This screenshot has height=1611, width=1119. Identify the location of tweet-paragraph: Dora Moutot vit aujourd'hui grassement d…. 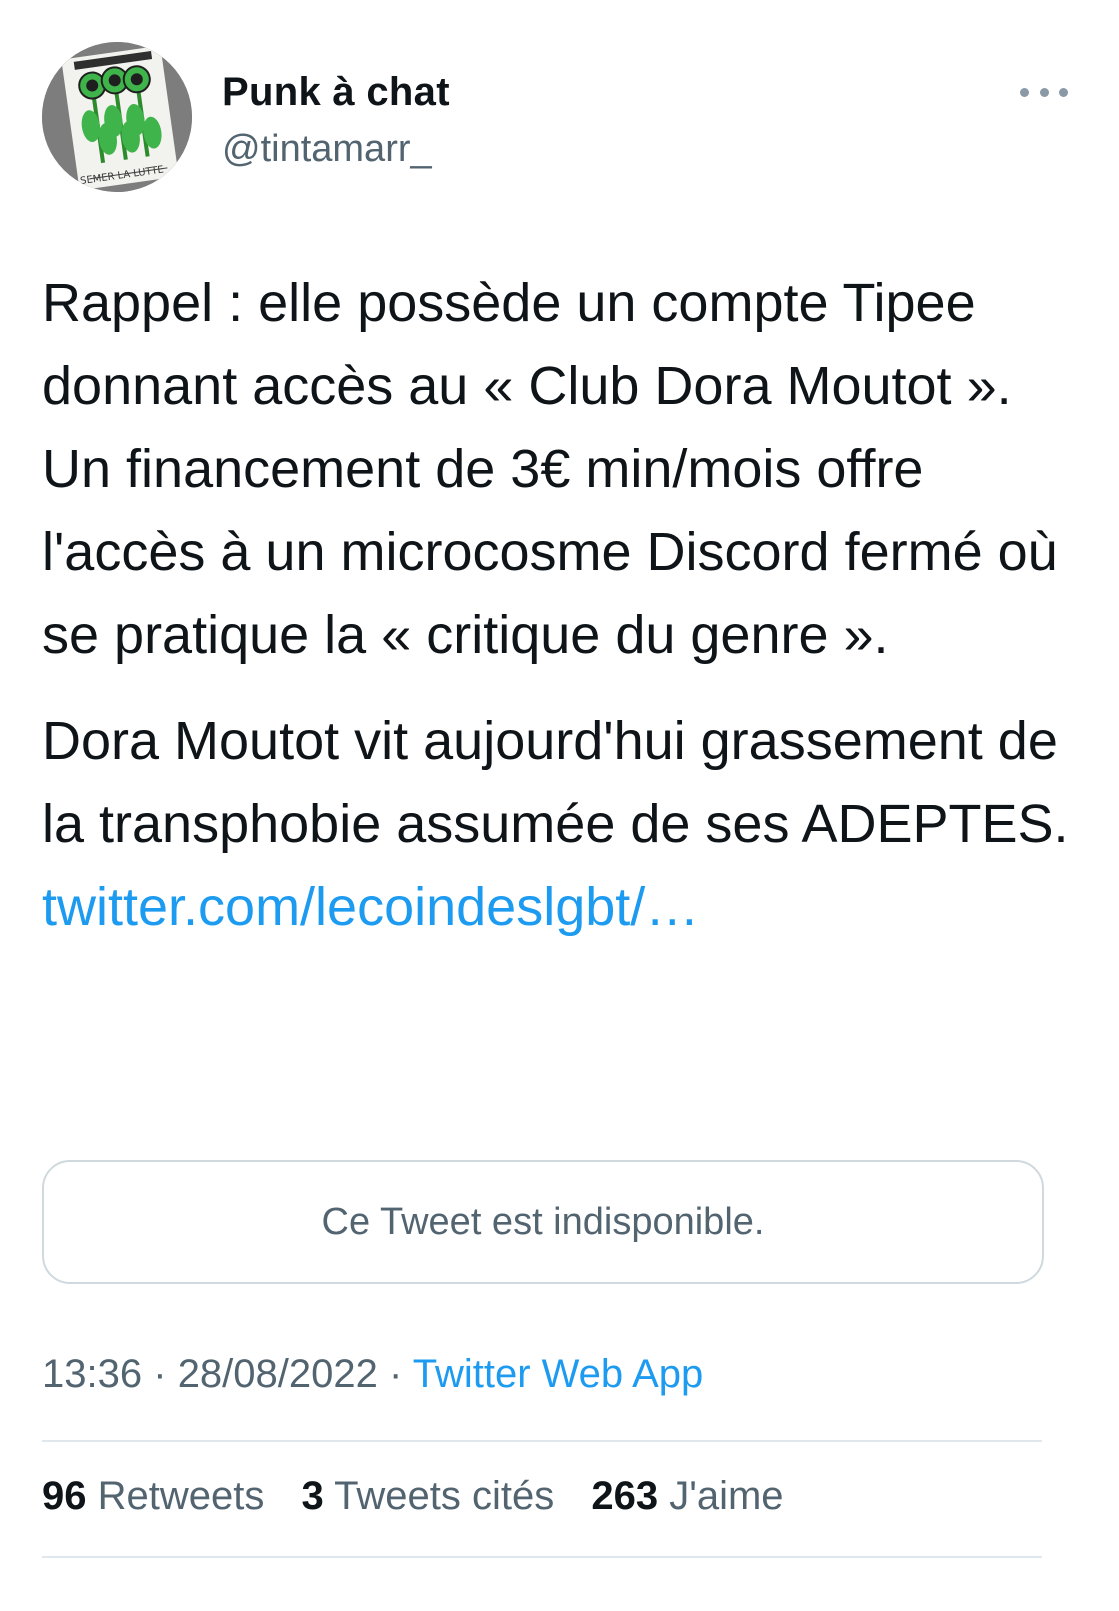
(567, 824).